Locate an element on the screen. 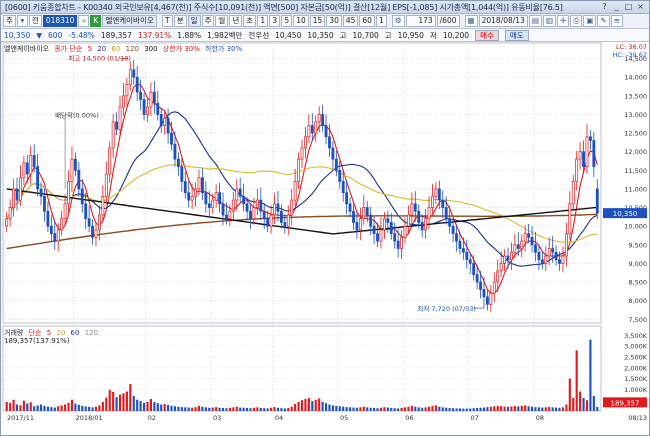  volume-badge: 189,357 is located at coordinates (625, 403).